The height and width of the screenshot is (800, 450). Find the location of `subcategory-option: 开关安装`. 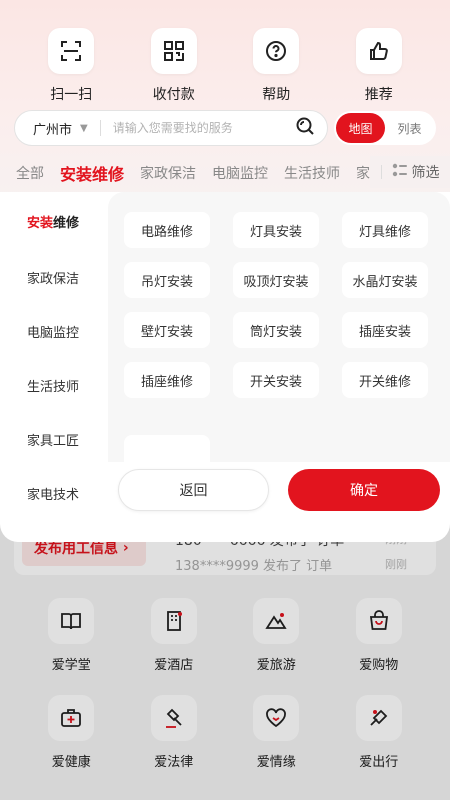

subcategory-option: 开关安装 is located at coordinates (276, 380).